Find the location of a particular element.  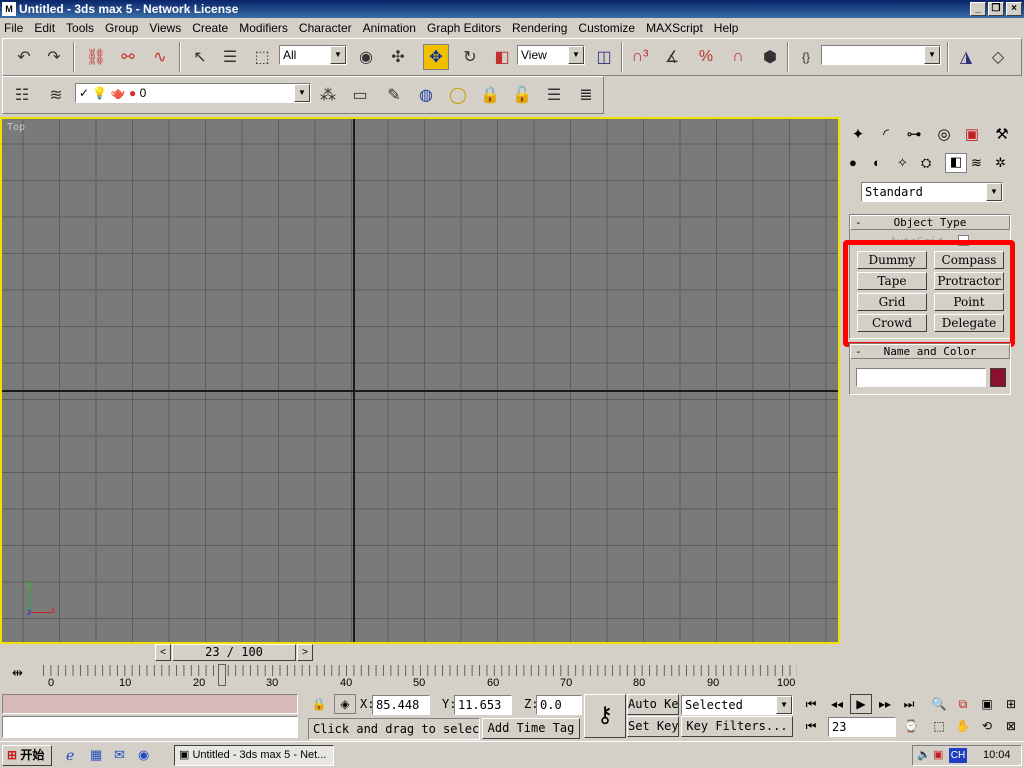

object-color-swatch is located at coordinates (998, 377).